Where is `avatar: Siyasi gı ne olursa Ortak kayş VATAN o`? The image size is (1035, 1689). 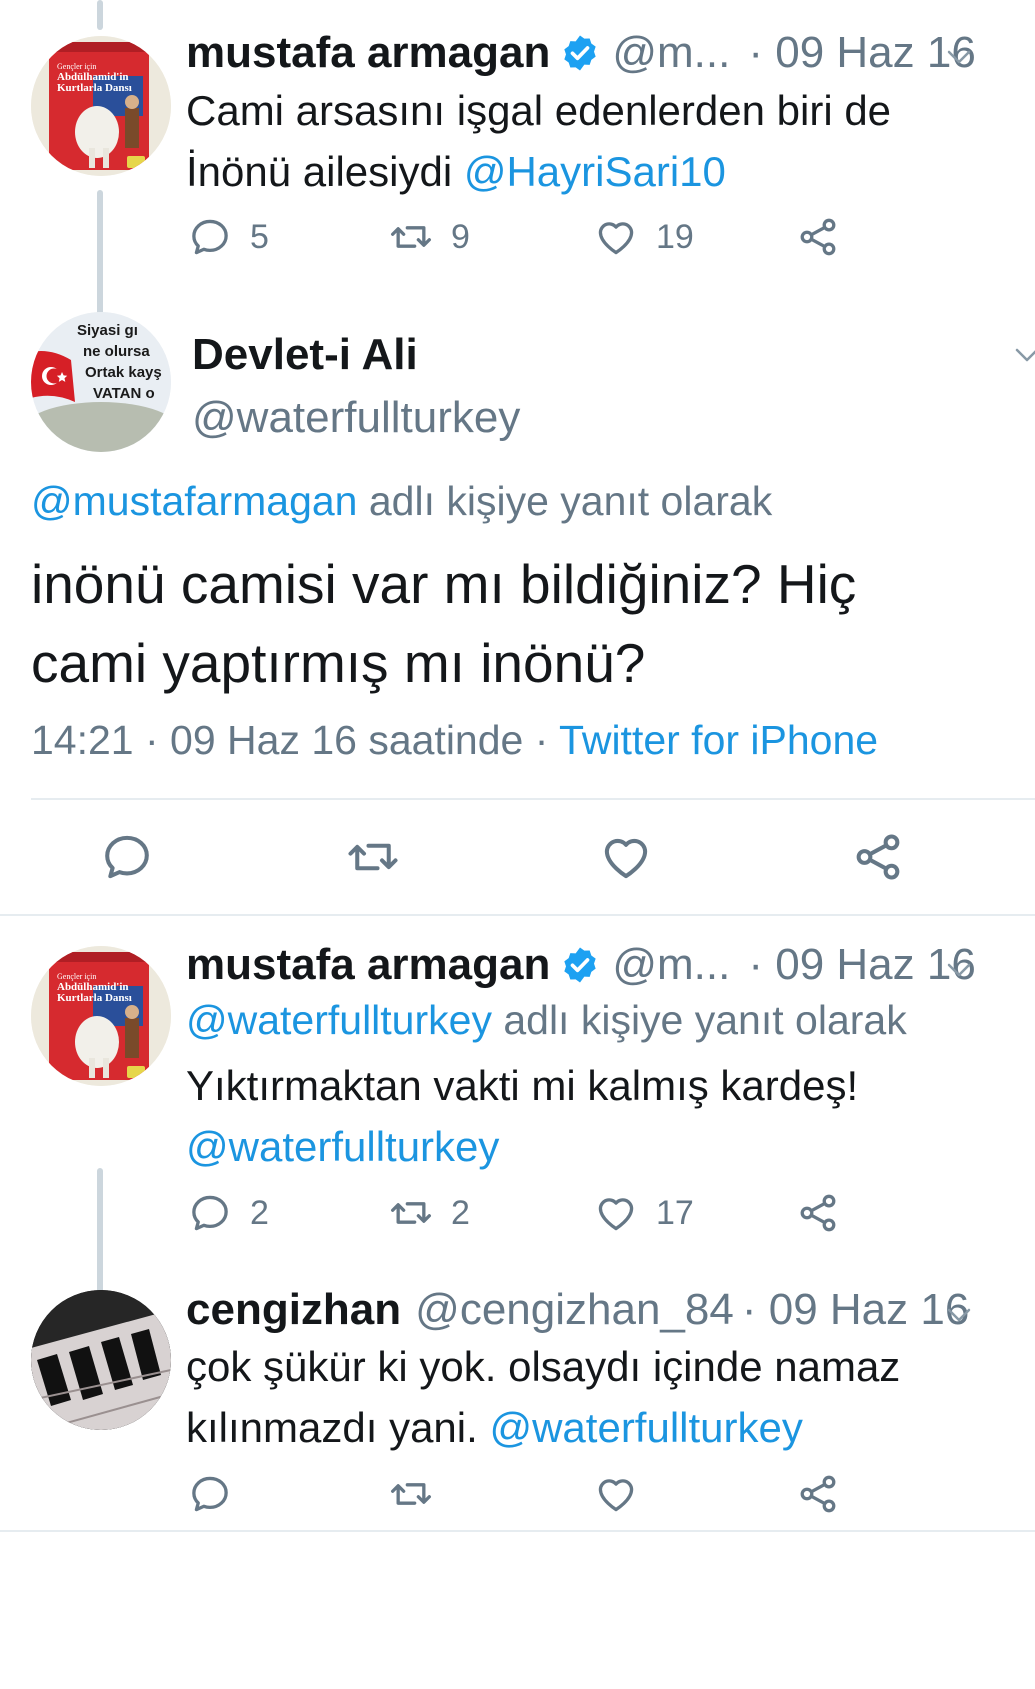
avatar: Siyasi gı ne olursa Ortak kayş VATAN o is located at coordinates (101, 382).